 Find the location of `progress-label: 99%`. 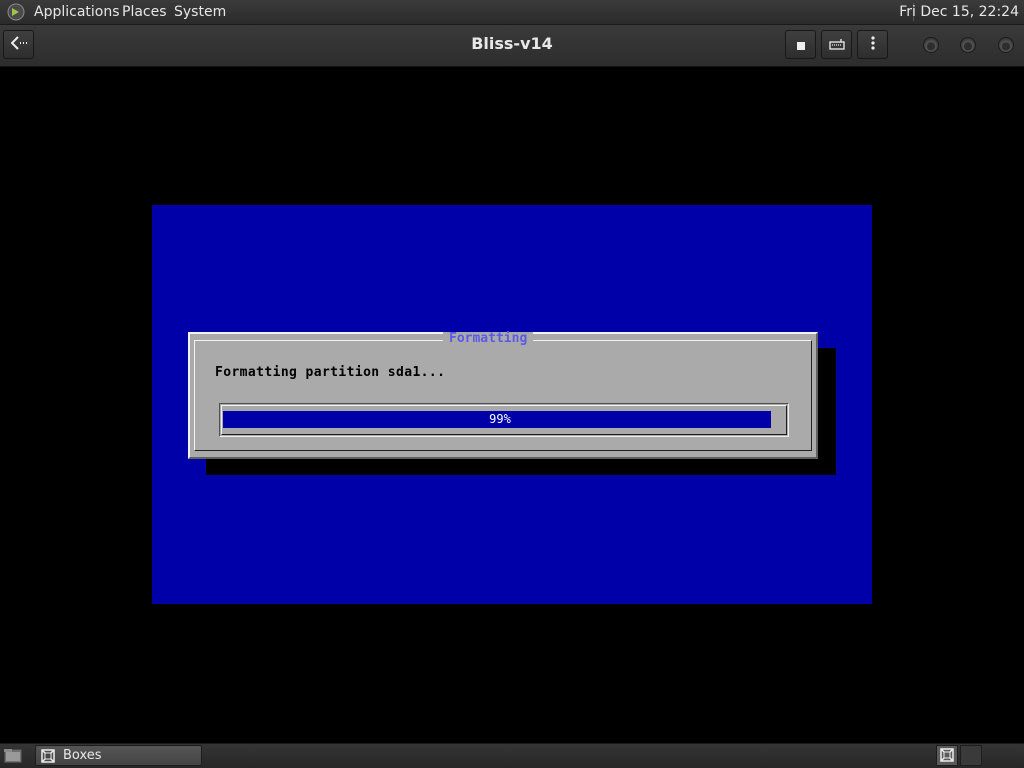

progress-label: 99% is located at coordinates (500, 419).